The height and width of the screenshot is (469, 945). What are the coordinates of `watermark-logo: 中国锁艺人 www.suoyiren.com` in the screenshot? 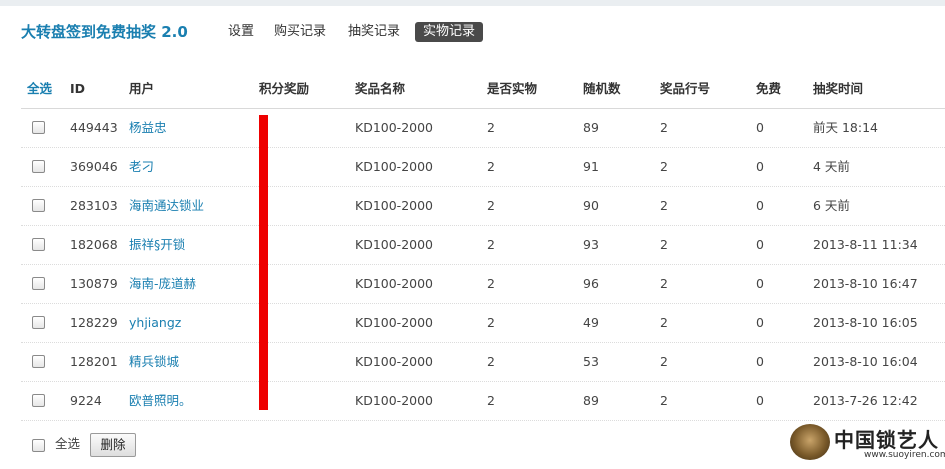 It's located at (867, 444).